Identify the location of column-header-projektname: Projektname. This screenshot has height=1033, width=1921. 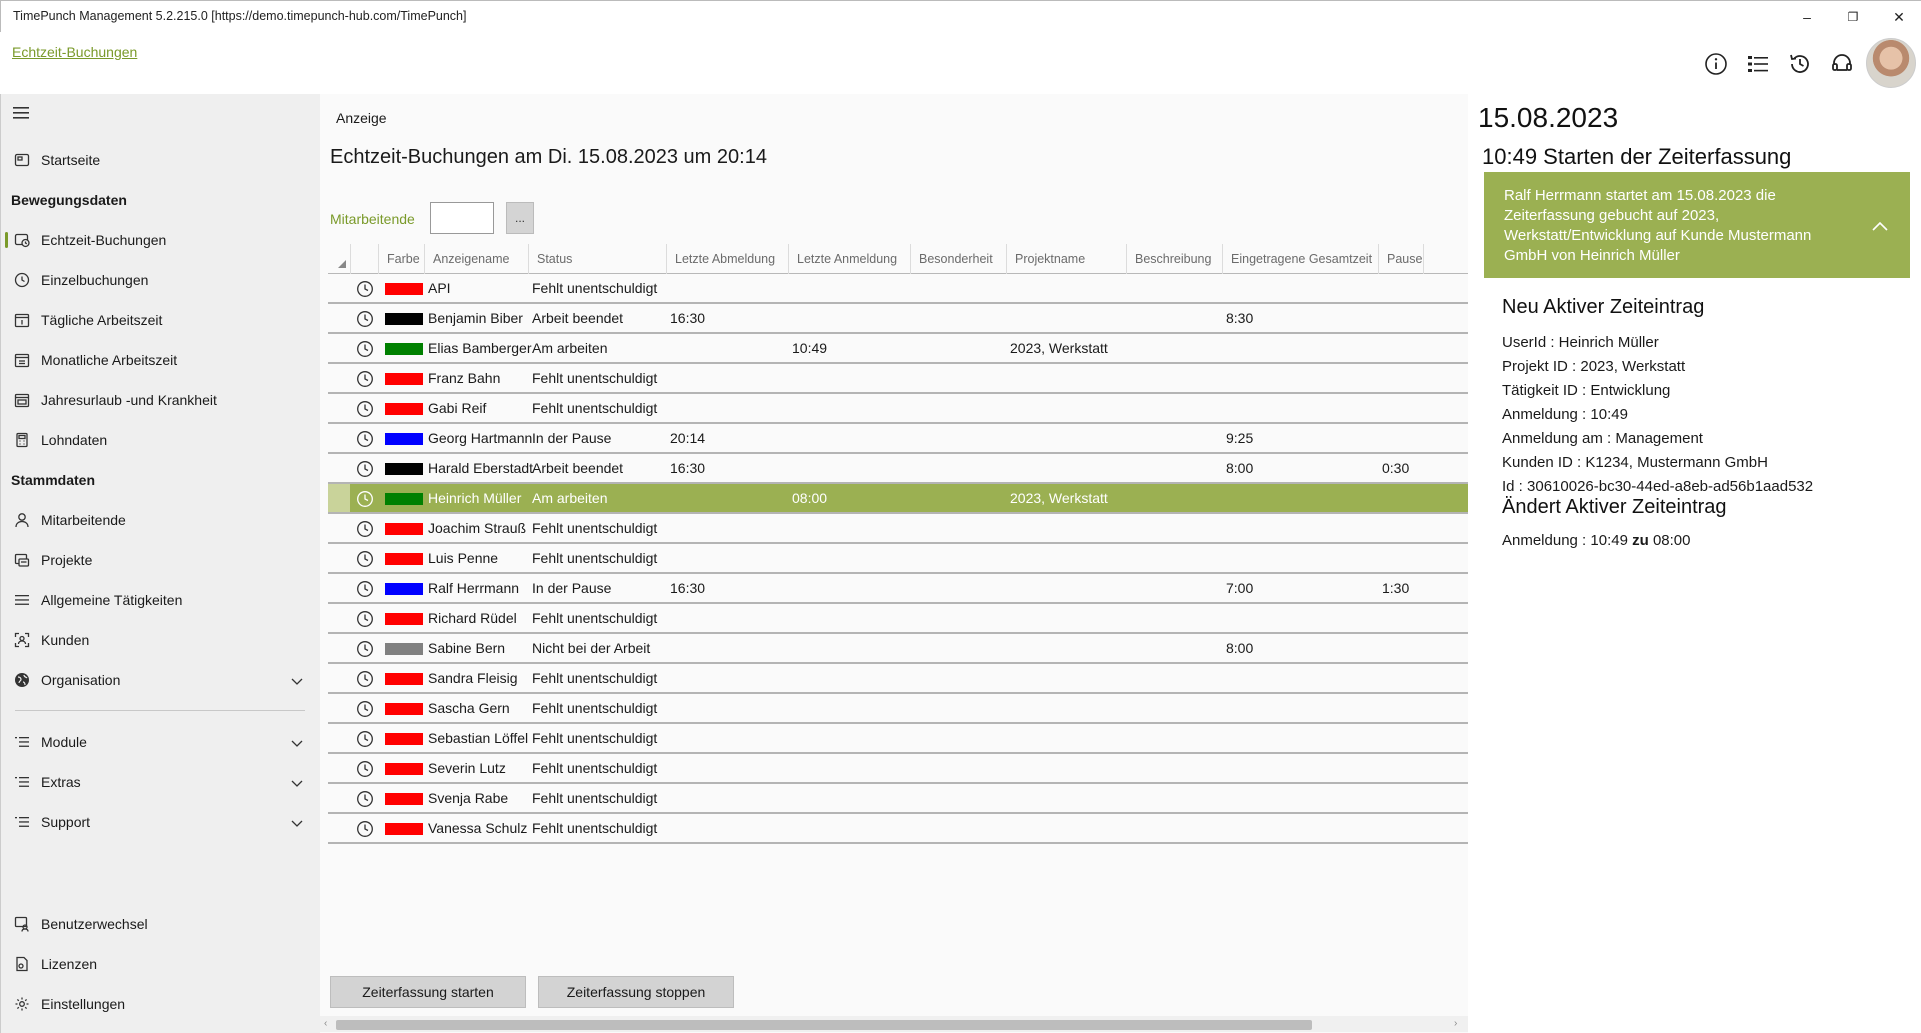
(1066, 259).